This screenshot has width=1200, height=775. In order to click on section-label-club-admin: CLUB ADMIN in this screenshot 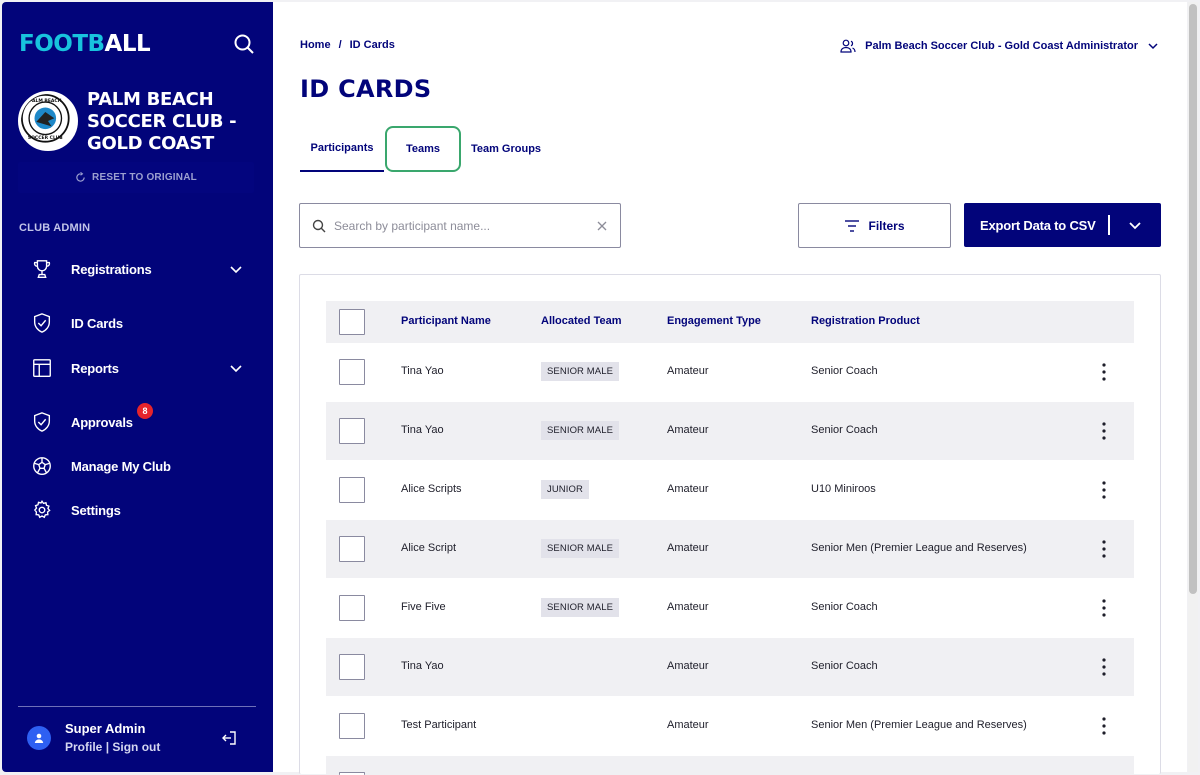, I will do `click(55, 228)`.